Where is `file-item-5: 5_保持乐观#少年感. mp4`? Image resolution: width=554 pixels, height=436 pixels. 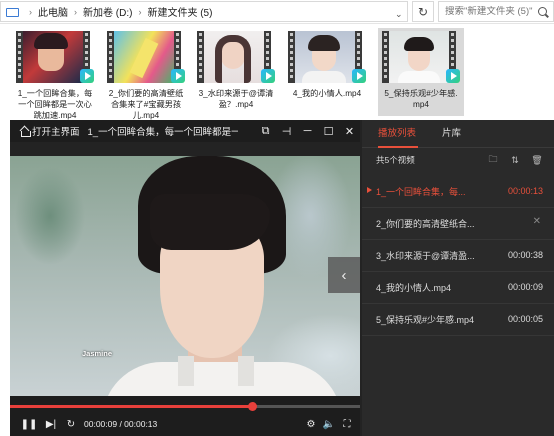 file-item-5: 5_保持乐观#少年感. mp4 is located at coordinates (421, 72).